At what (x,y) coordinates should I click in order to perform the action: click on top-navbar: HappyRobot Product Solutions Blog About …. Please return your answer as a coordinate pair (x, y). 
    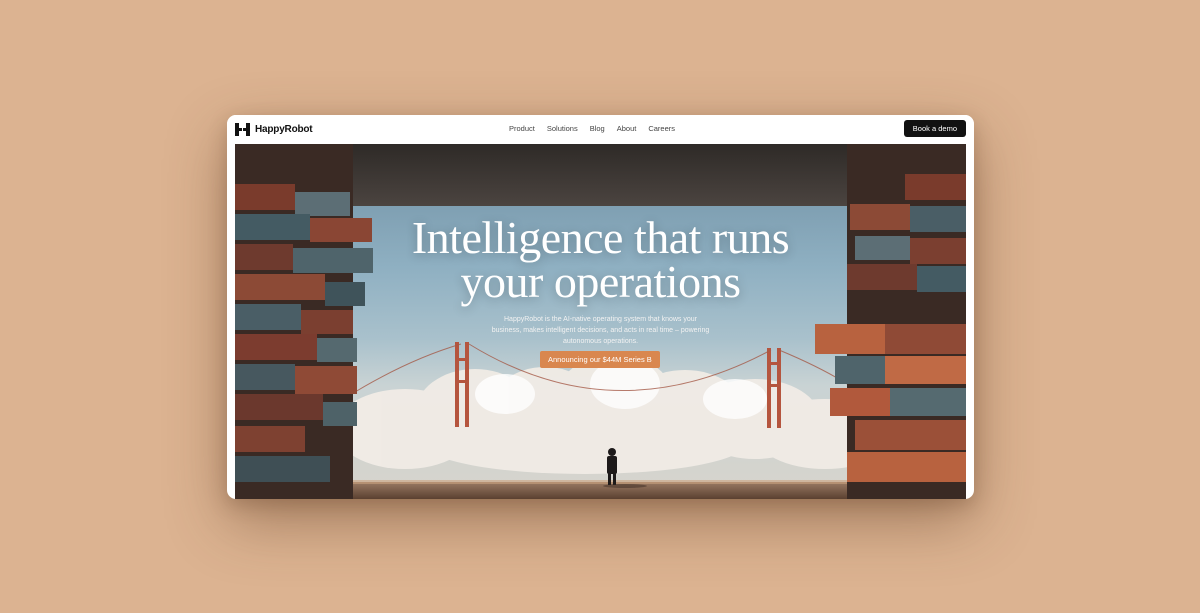
    Looking at the image, I should click on (600, 129).